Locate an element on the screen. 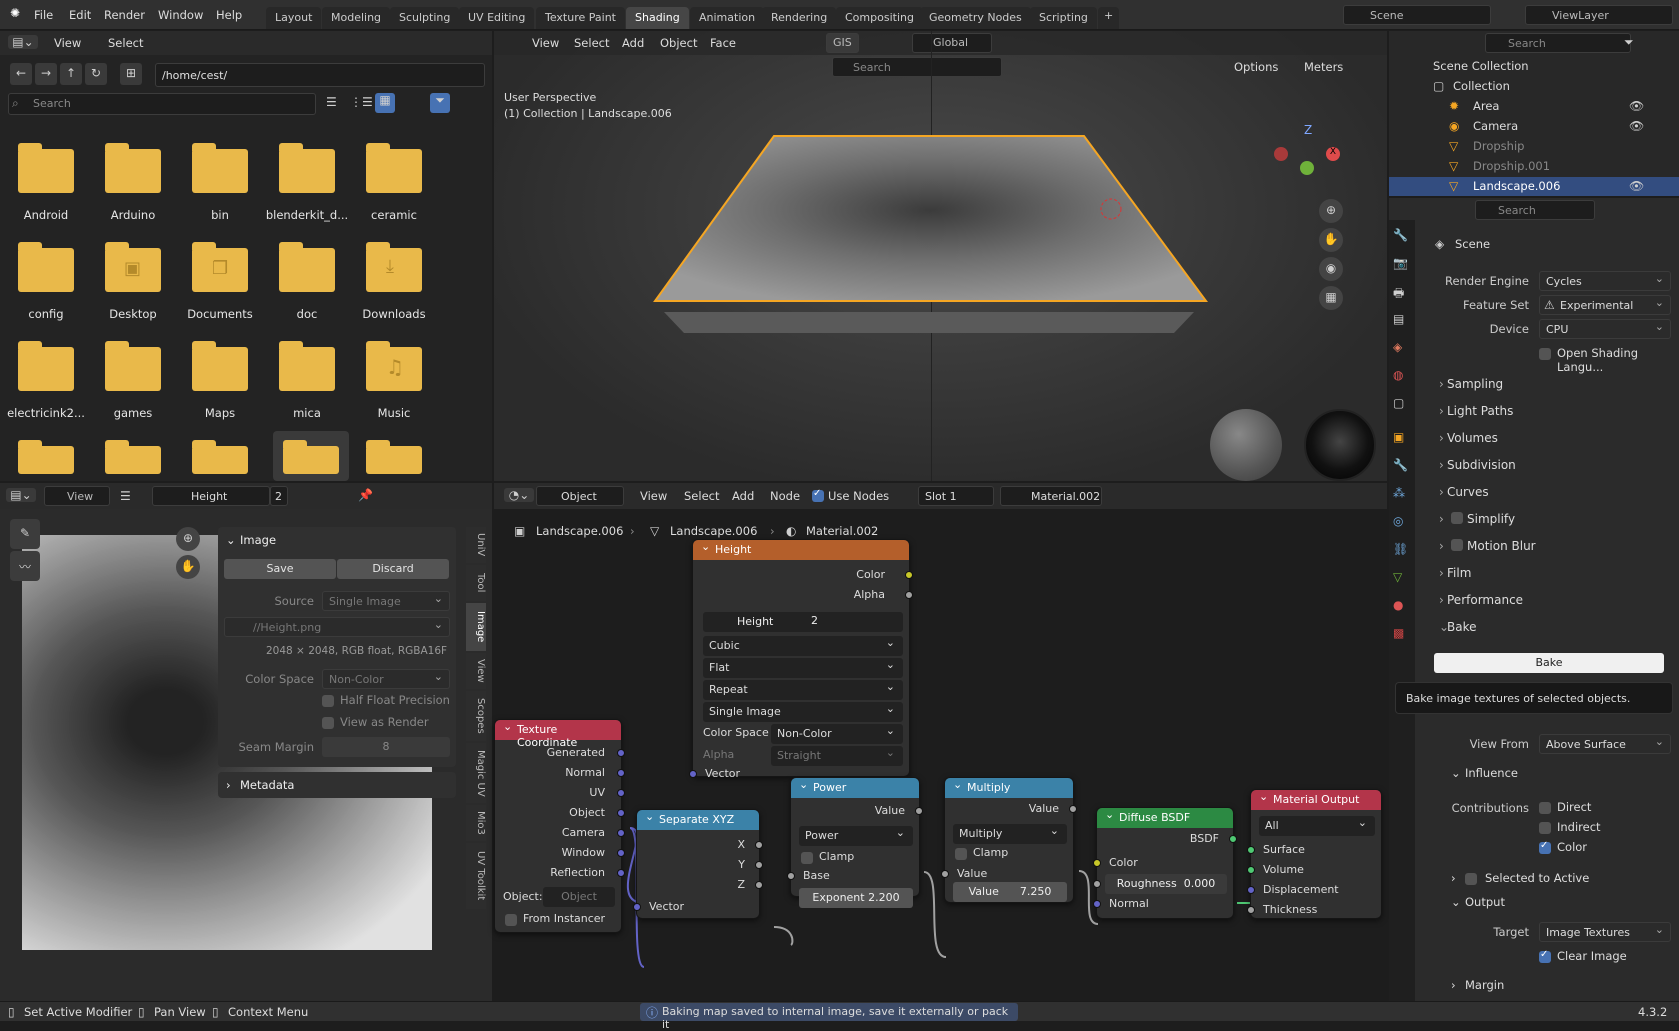 This screenshot has height=1031, width=1679. view-mode-dropdown: View is located at coordinates (77, 496).